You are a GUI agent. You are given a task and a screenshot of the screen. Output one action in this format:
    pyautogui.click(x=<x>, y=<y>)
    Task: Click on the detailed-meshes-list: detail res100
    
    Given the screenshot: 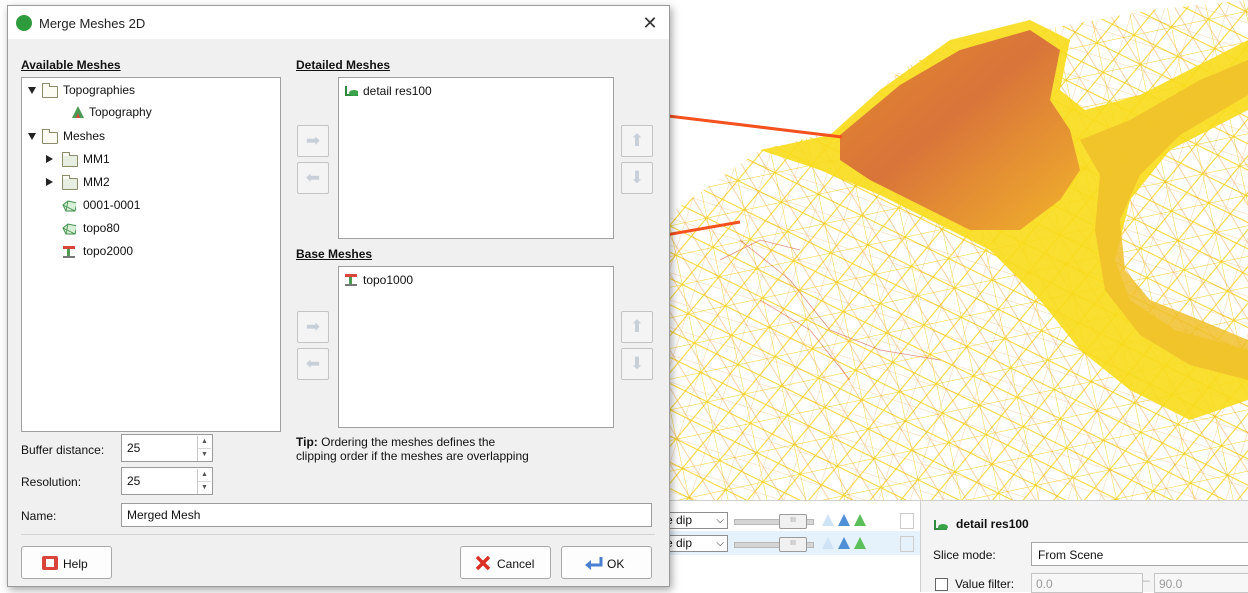 What is the action you would take?
    pyautogui.click(x=476, y=158)
    